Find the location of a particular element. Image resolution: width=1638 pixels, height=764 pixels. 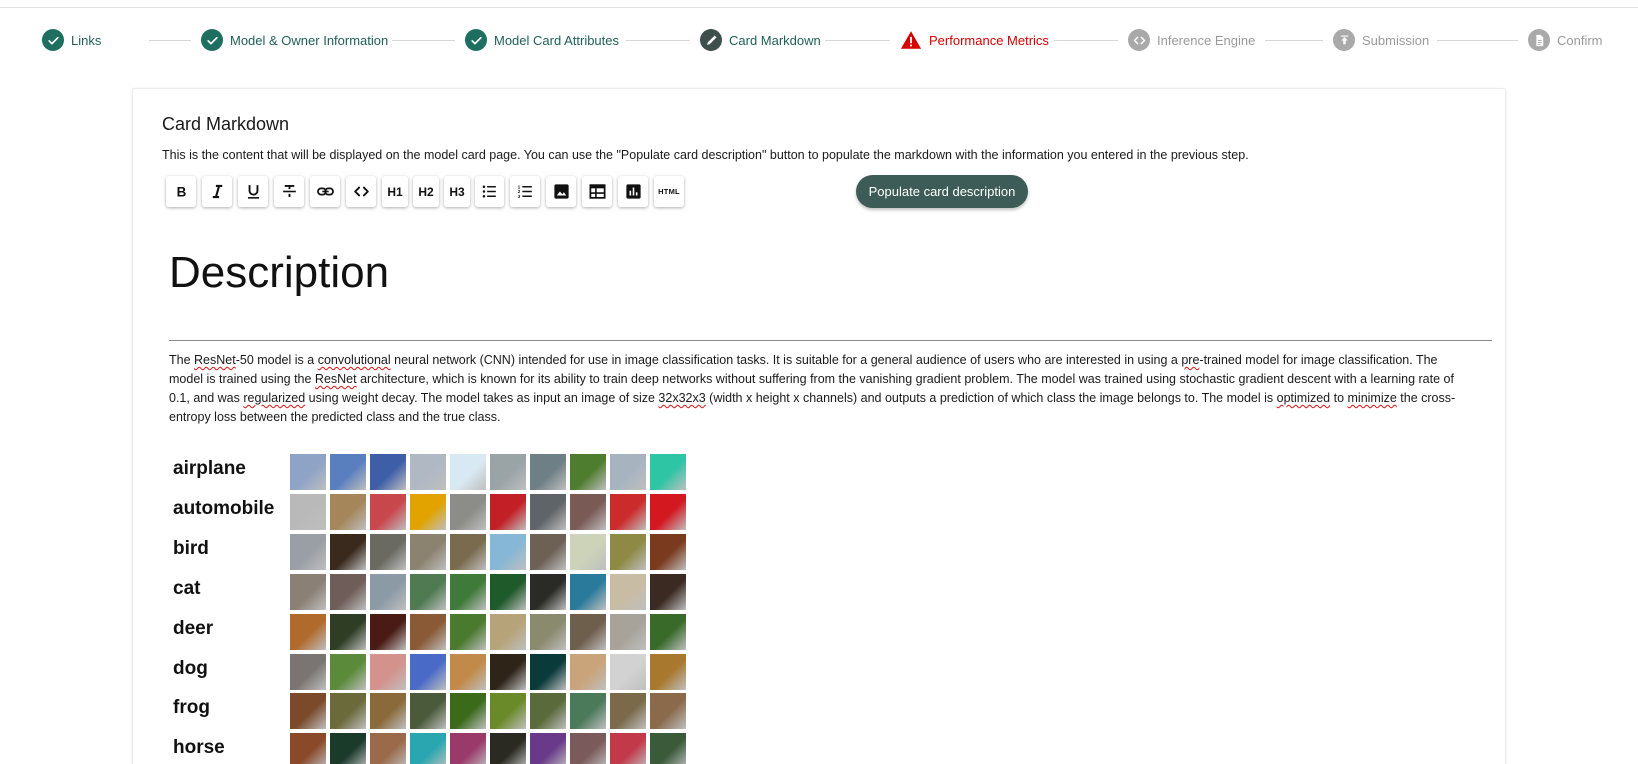

italic-button is located at coordinates (217, 191).